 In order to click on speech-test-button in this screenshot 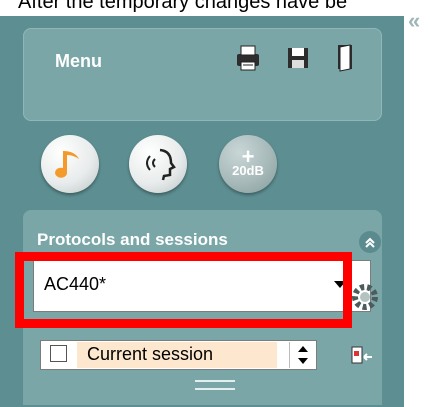, I will do `click(158, 164)`.